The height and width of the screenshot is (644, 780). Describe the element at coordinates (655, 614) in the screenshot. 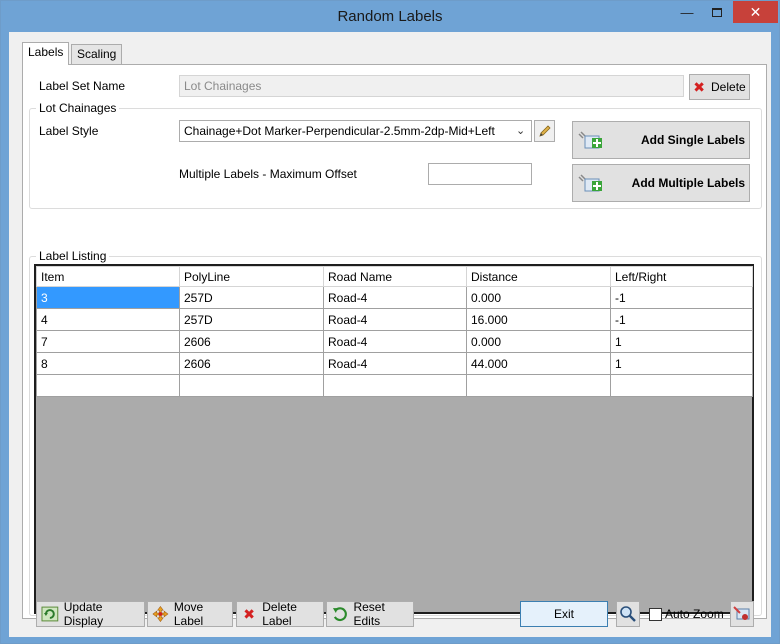

I see `auto-zoom-checkbox` at that location.